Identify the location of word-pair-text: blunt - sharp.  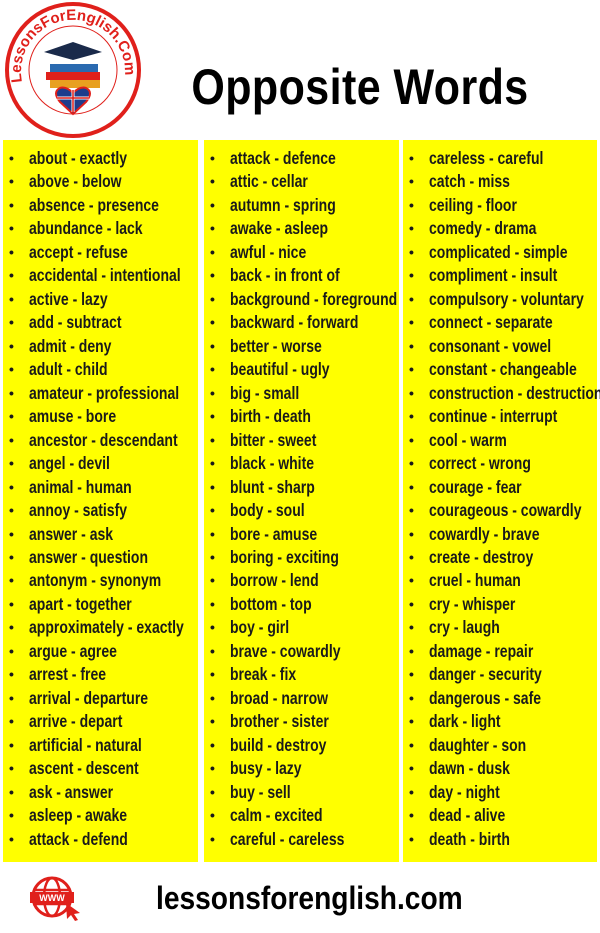
(272, 486).